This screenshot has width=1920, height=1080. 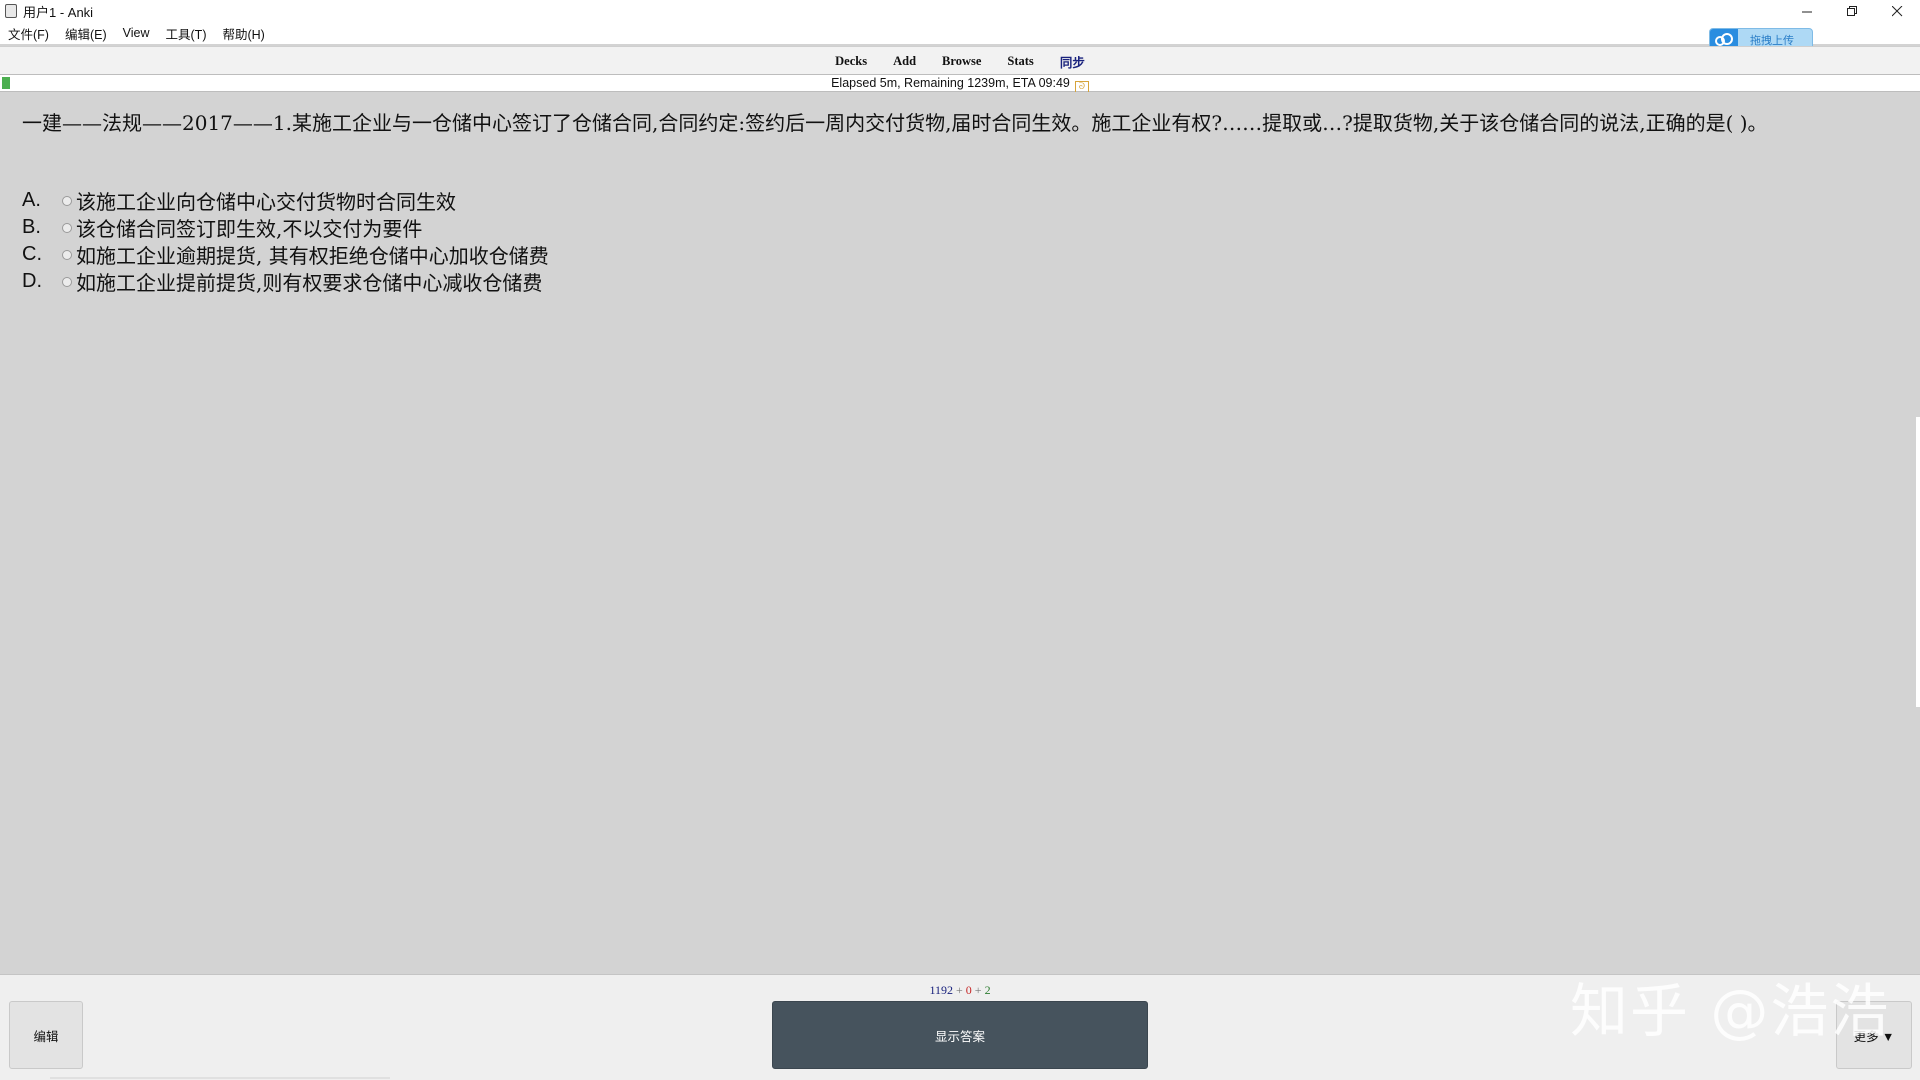 What do you see at coordinates (904, 61) in the screenshot?
I see `toplink-add: Add` at bounding box center [904, 61].